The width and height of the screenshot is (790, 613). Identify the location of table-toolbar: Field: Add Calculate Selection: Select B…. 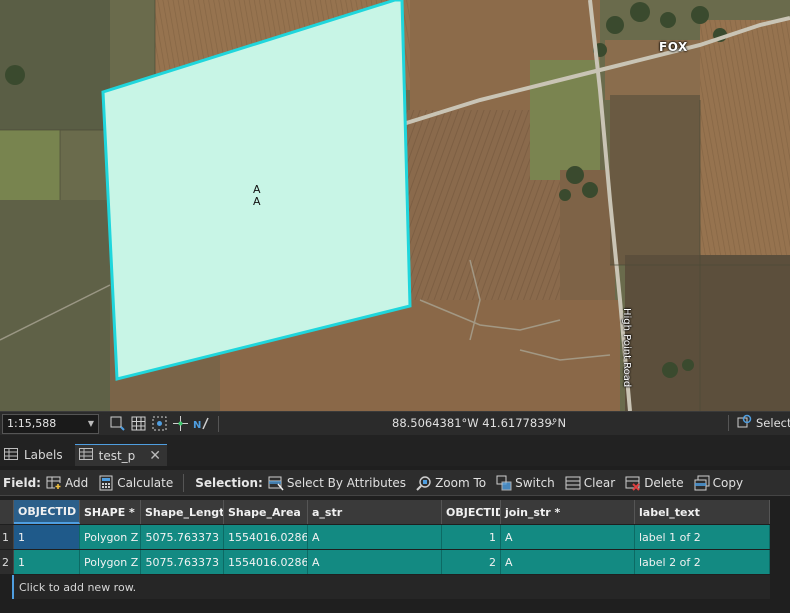
(395, 483).